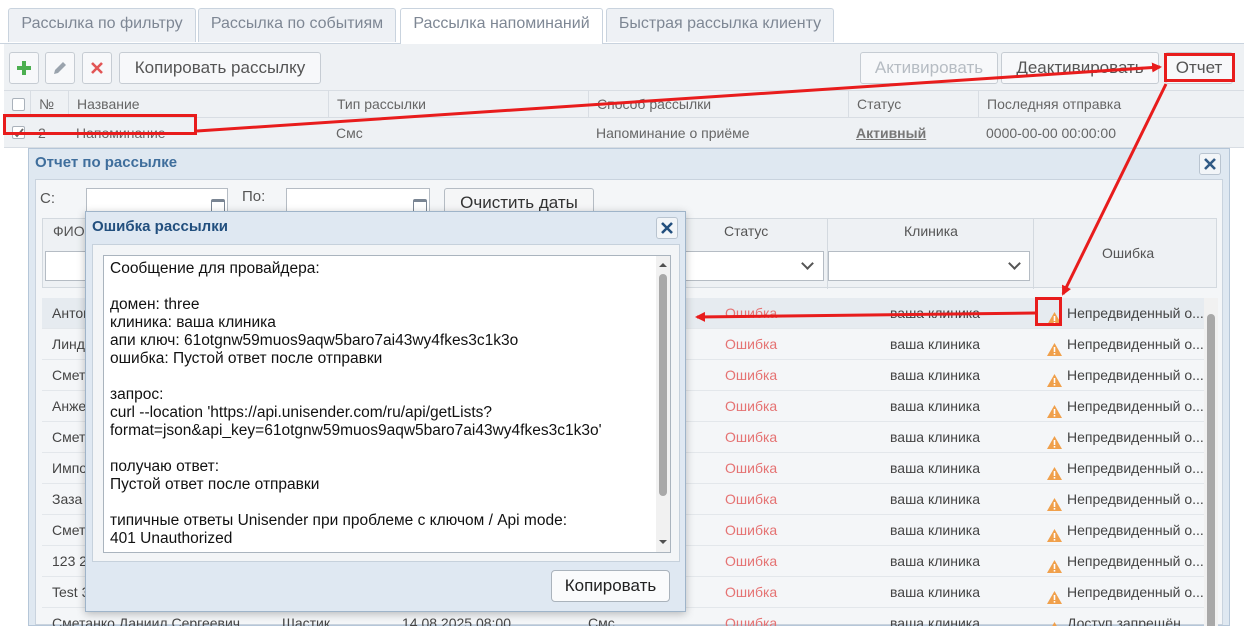  What do you see at coordinates (1114, 189) in the screenshot?
I see `arrow-report-to-icon` at bounding box center [1114, 189].